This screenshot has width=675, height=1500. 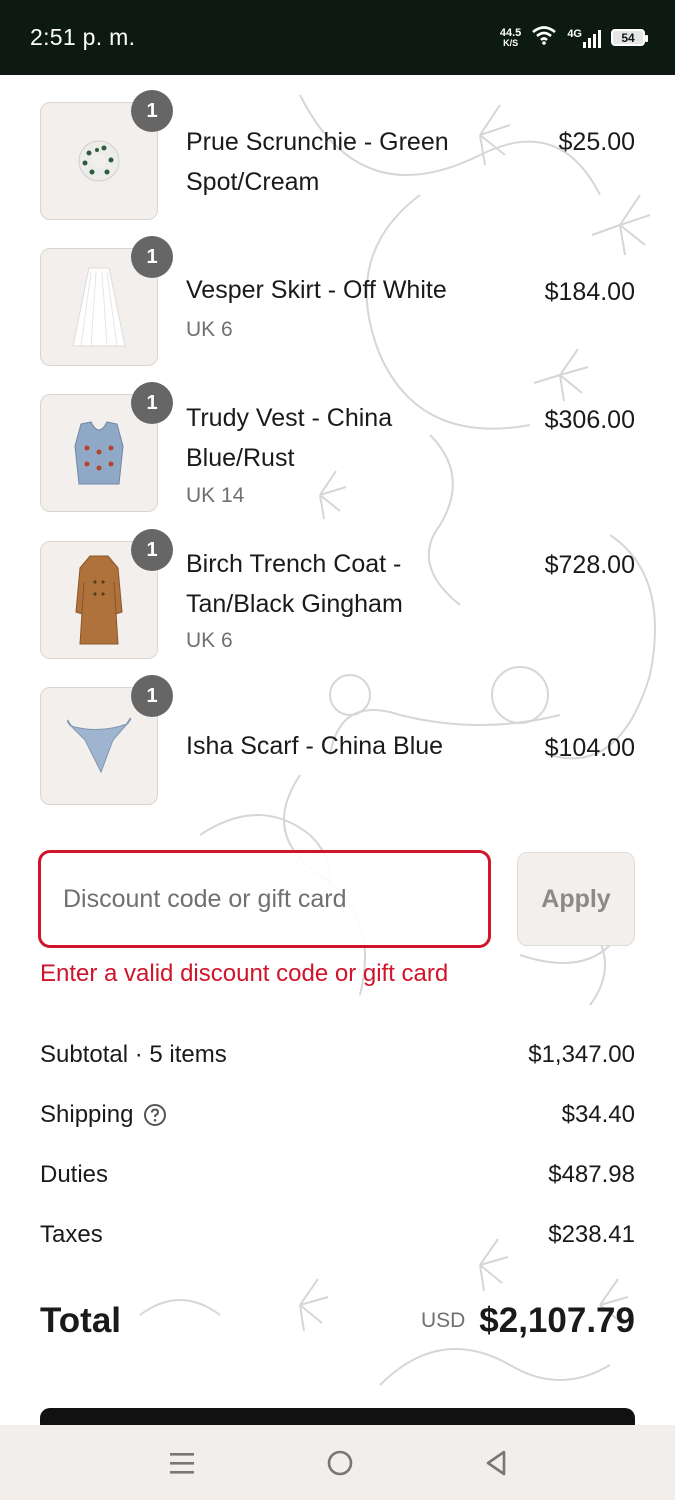 I want to click on item-price: $306.00, so click(x=589, y=420).